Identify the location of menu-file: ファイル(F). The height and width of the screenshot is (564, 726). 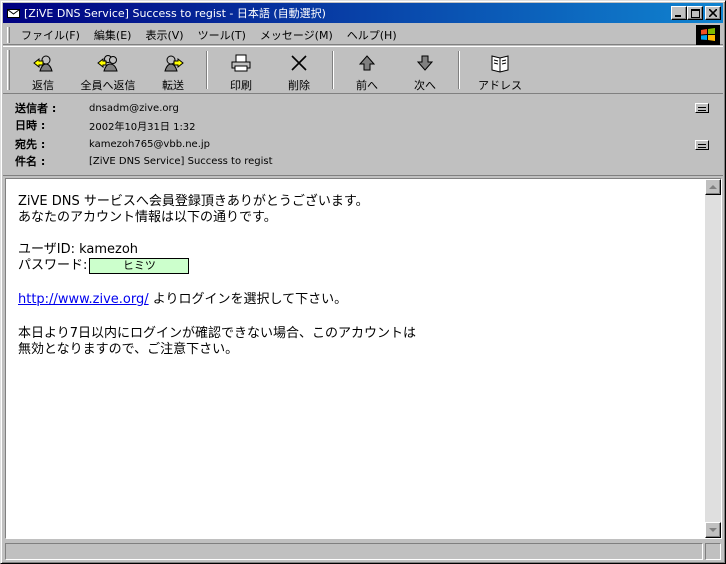
(50, 35).